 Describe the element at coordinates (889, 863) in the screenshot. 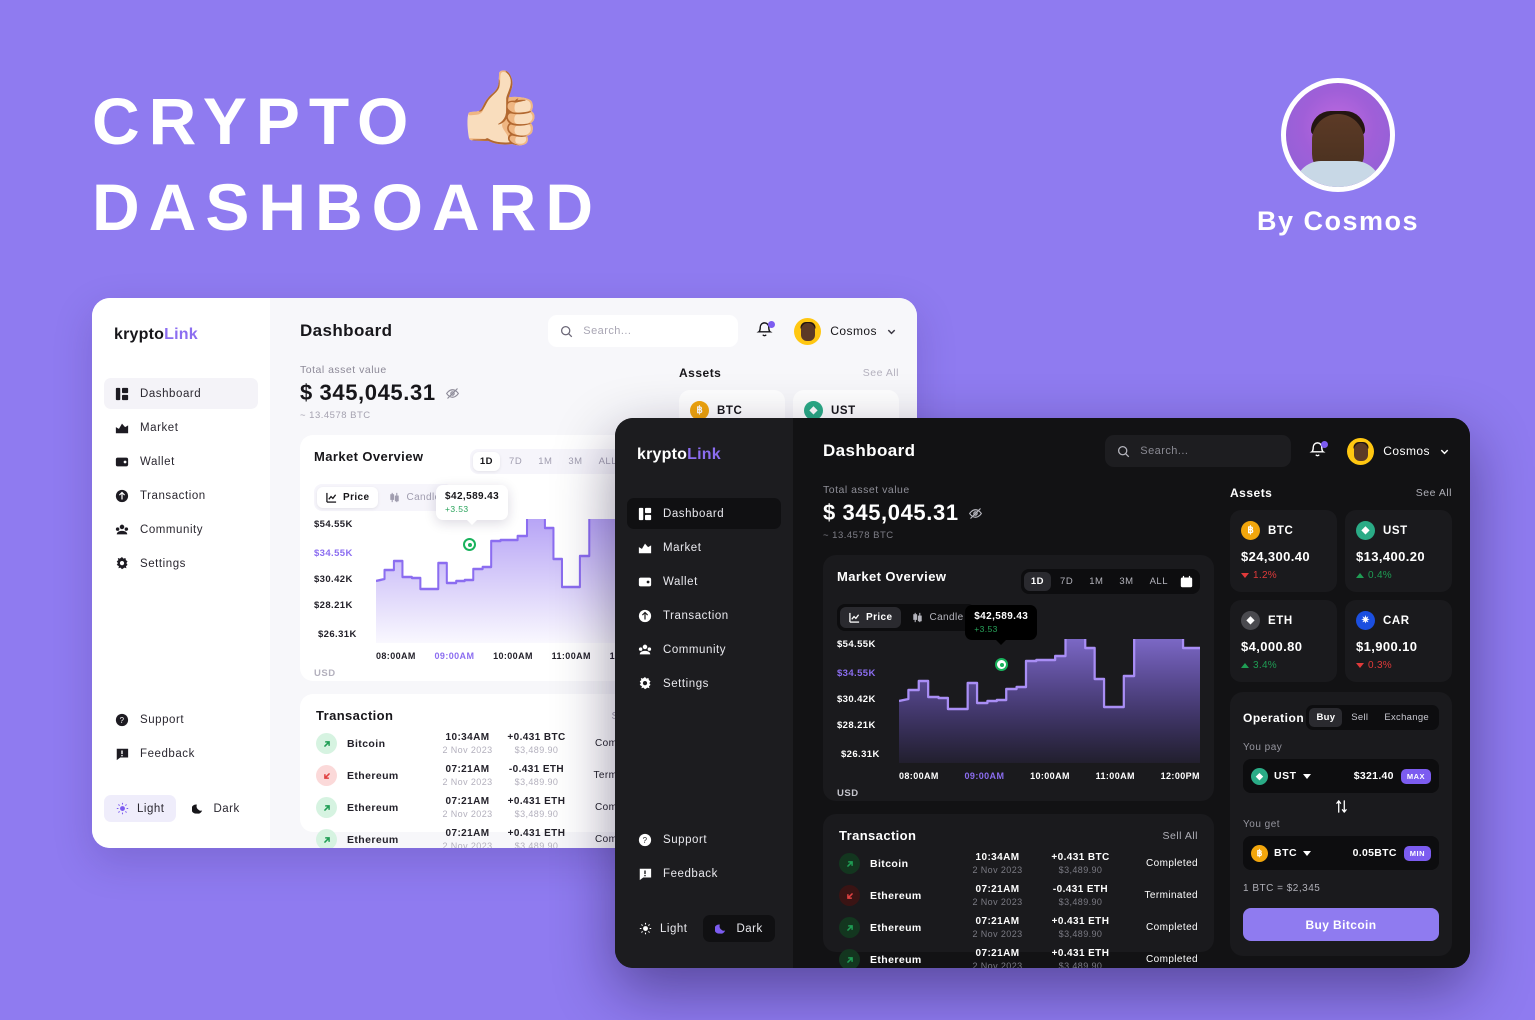

I see `tx-coin-name: Bitcoin` at that location.